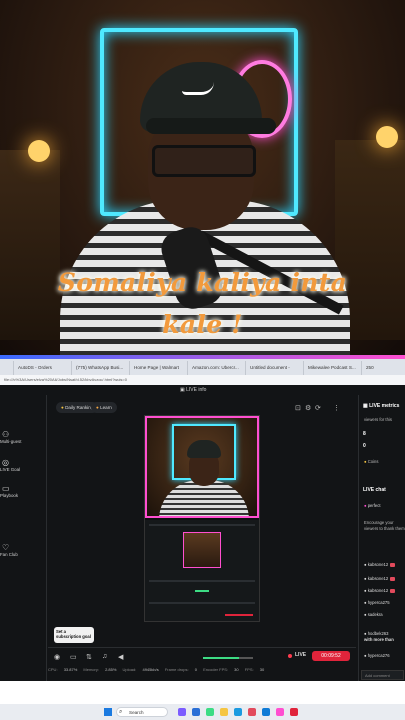 Image resolution: width=405 pixels, height=720 pixels. What do you see at coordinates (62, 407) in the screenshot?
I see `trophy-icon: ●` at bounding box center [62, 407].